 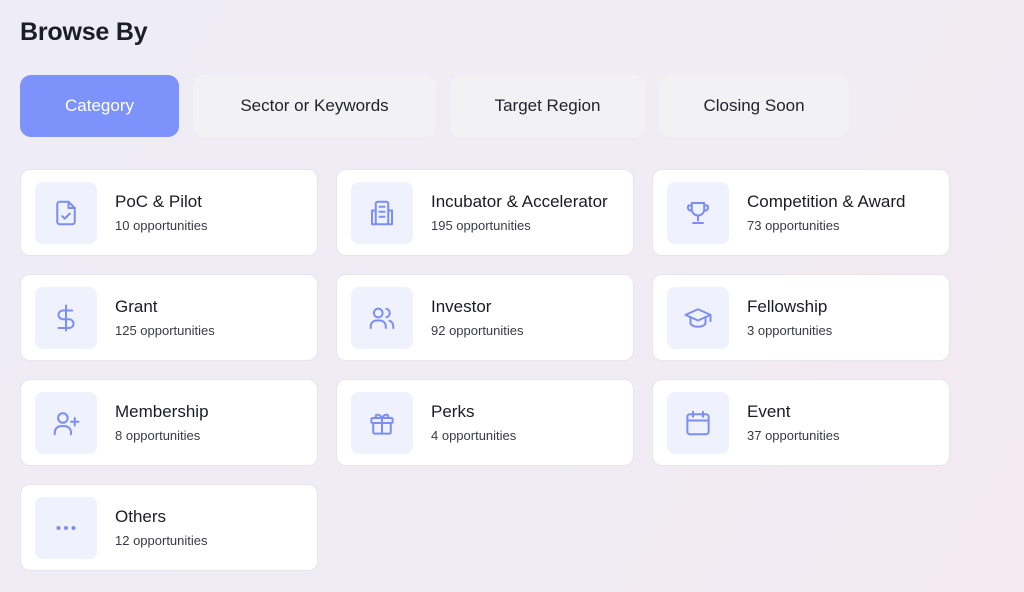 What do you see at coordinates (474, 435) in the screenshot?
I see `category-count: 4 opportunities` at bounding box center [474, 435].